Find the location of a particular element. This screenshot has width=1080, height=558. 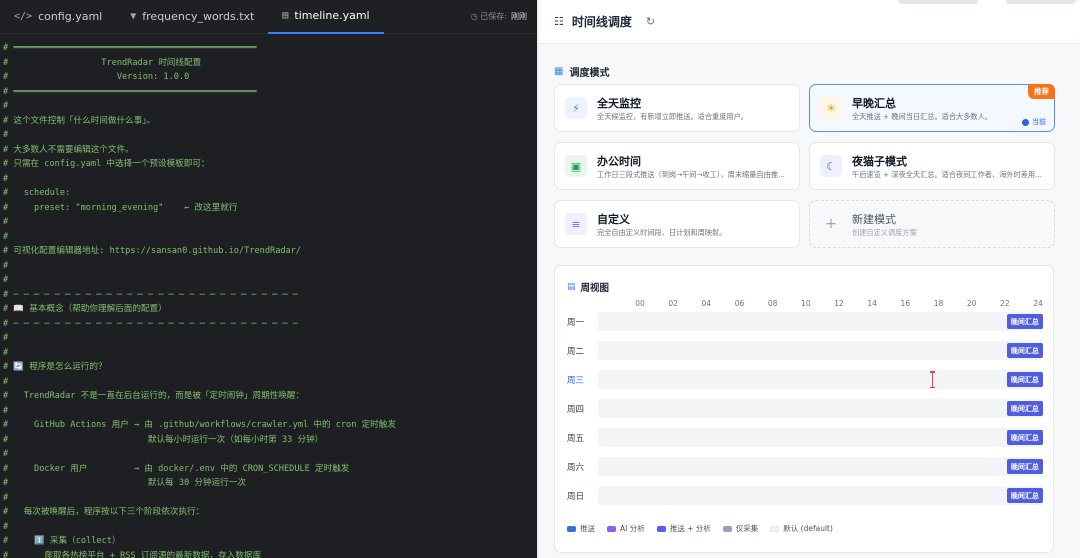

refresh-icon: ↻ is located at coordinates (650, 21).